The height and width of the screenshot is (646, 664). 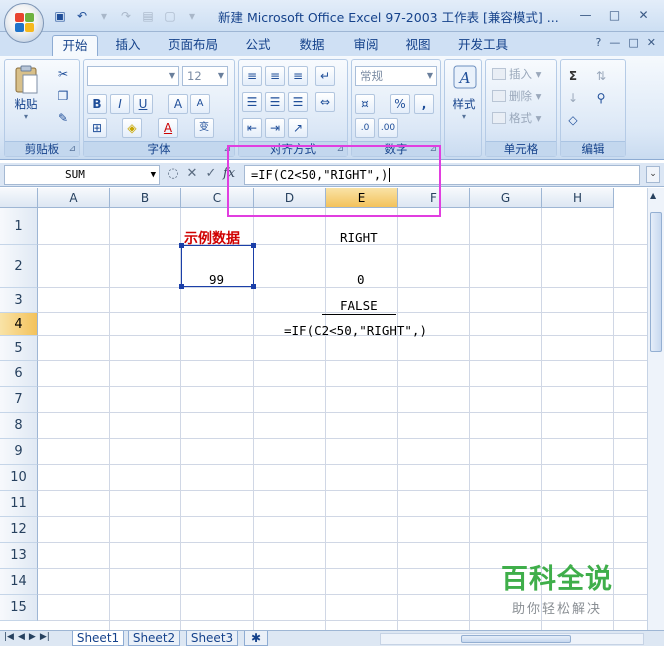 What do you see at coordinates (19, 504) in the screenshot?
I see `row-header-11: 11` at bounding box center [19, 504].